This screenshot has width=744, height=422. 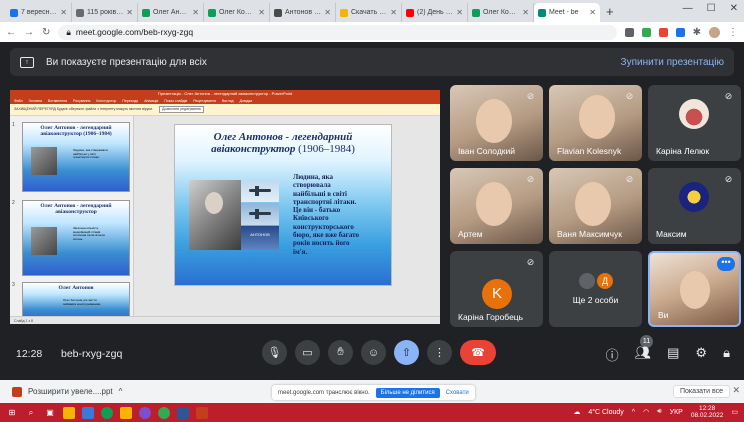 I want to click on participant-tile: ⊘ Flavian Kolesnyk, so click(x=595, y=123).